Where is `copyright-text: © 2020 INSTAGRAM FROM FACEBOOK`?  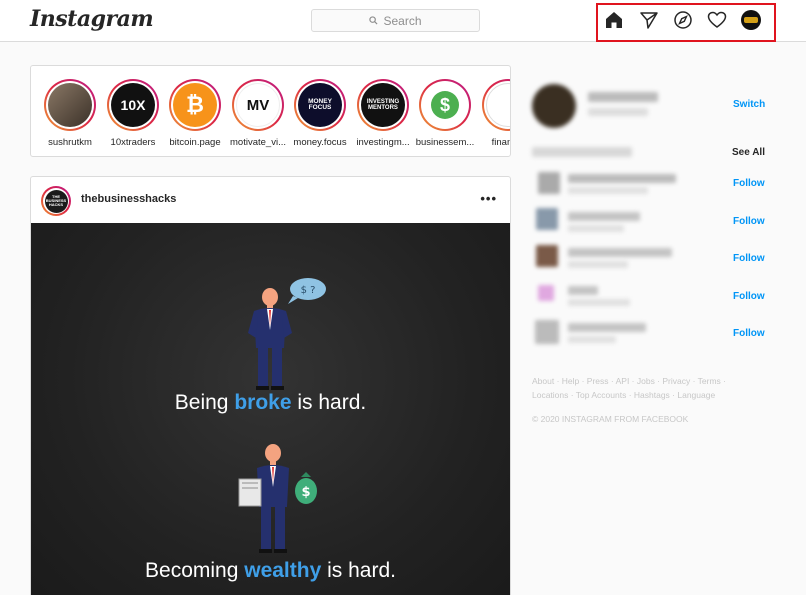 copyright-text: © 2020 INSTAGRAM FROM FACEBOOK is located at coordinates (610, 419).